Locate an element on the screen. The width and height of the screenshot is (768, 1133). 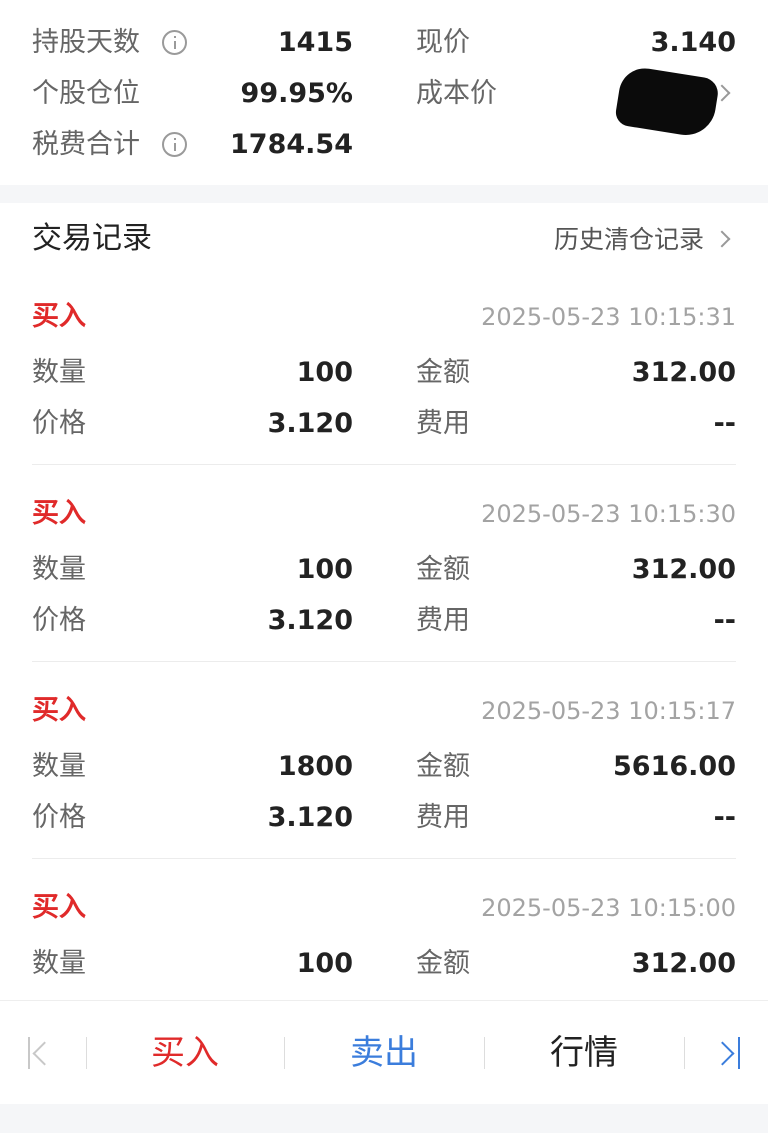
trade-record: 买入 2025-05-23 10:15:00 数量 100 金额 312.00 is located at coordinates (384, 939).